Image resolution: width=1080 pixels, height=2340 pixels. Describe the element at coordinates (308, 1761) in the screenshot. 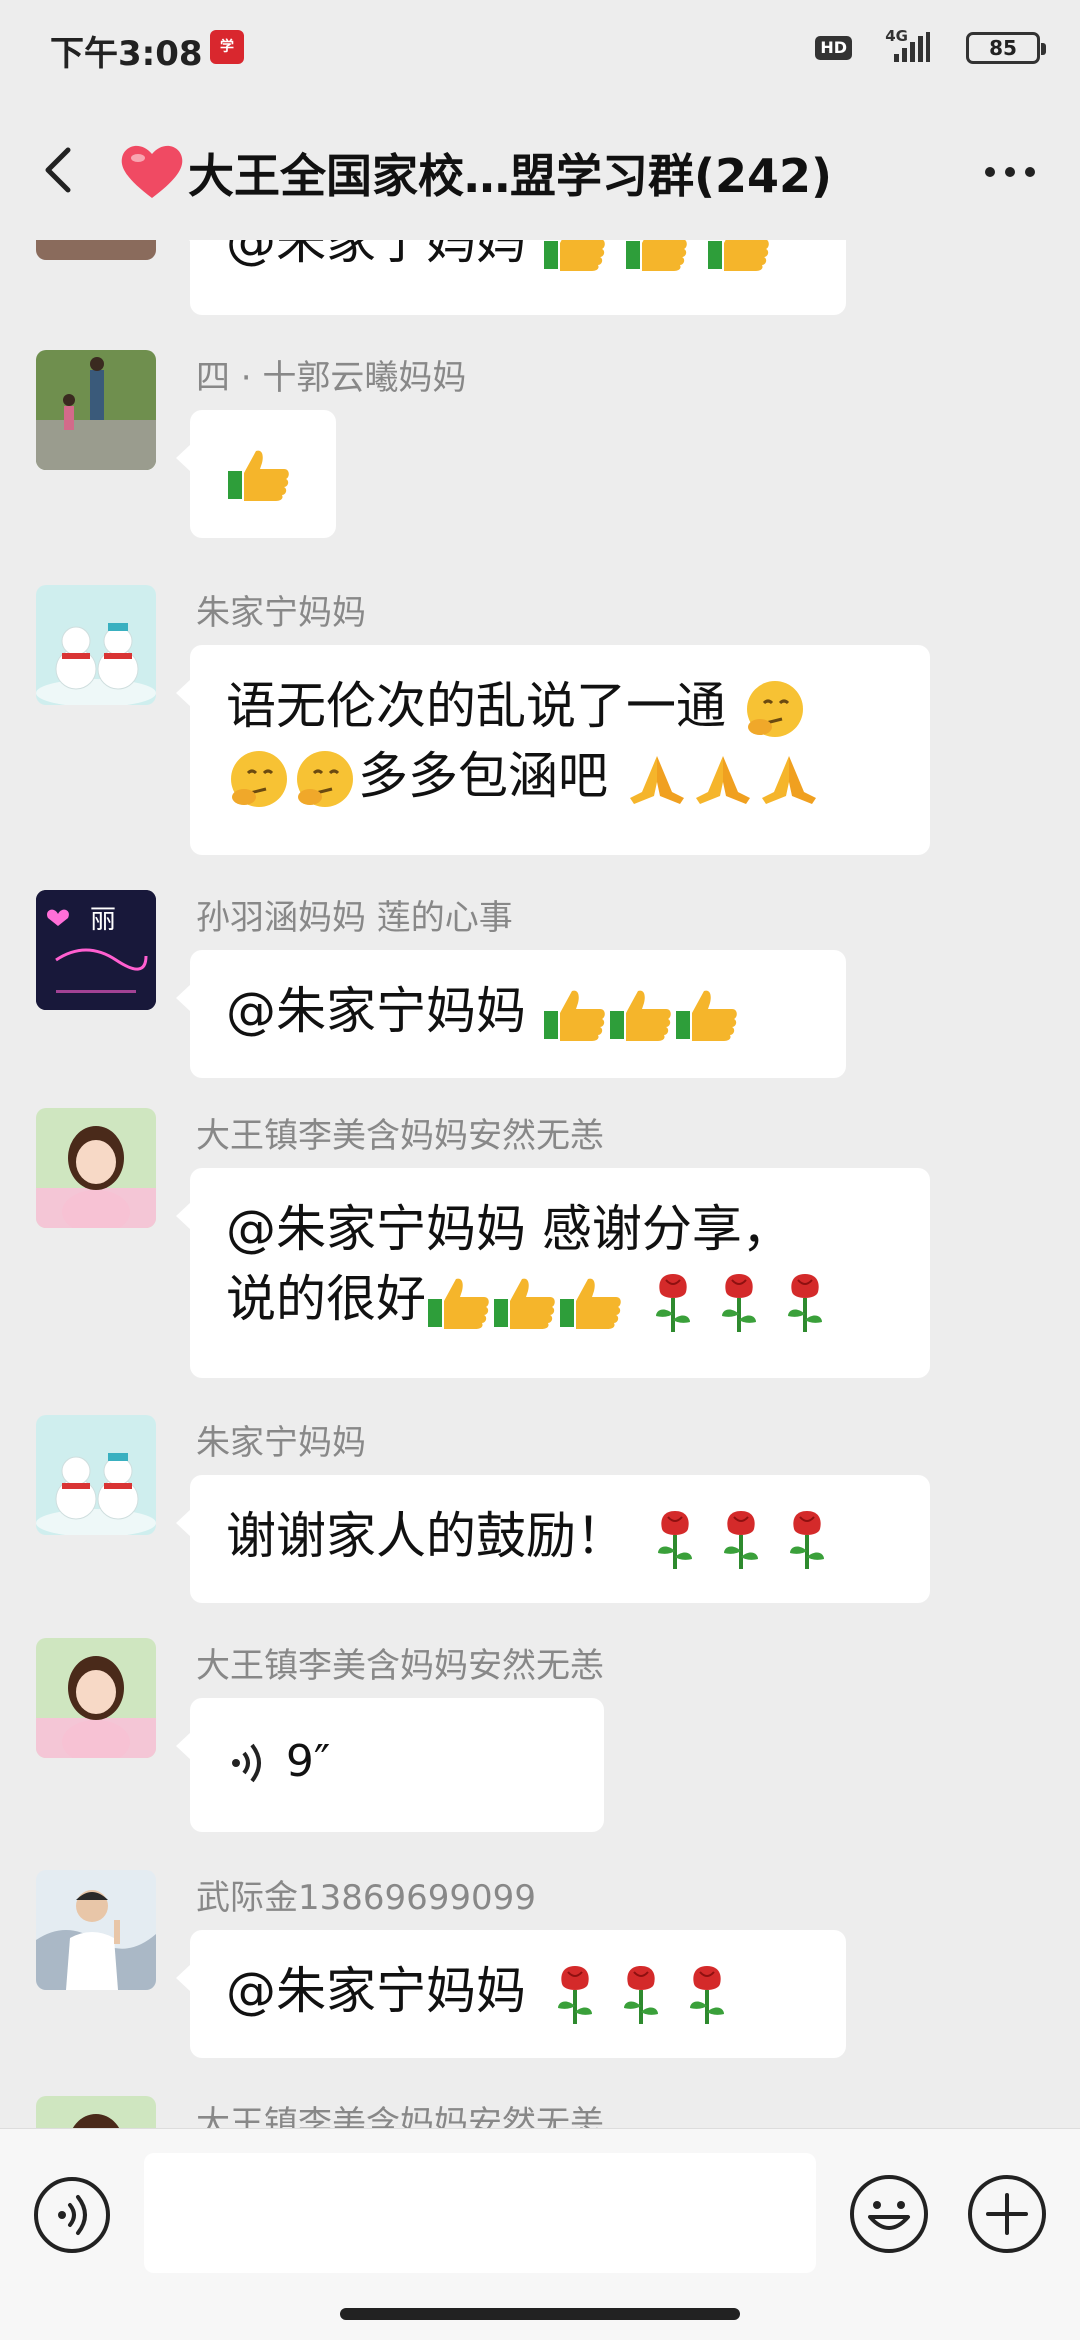

I see `voice-duration: 9″` at that location.